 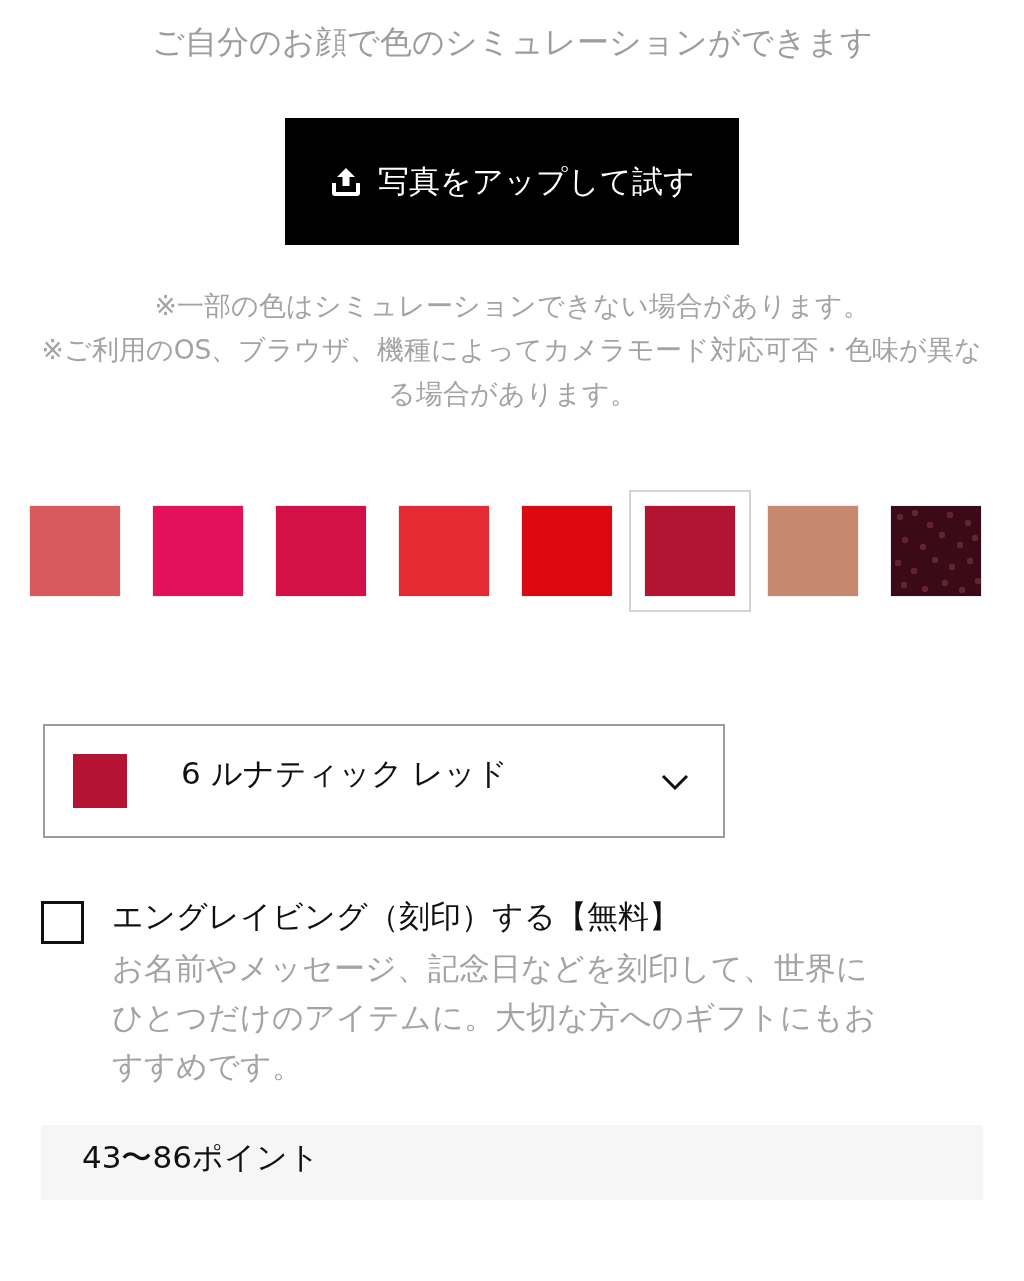 I want to click on intro-text: ご自分のお顔で色のシミュレーションができます, so click(x=512, y=42).